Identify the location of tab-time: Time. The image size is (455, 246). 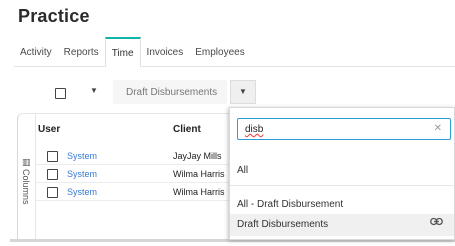
(122, 52).